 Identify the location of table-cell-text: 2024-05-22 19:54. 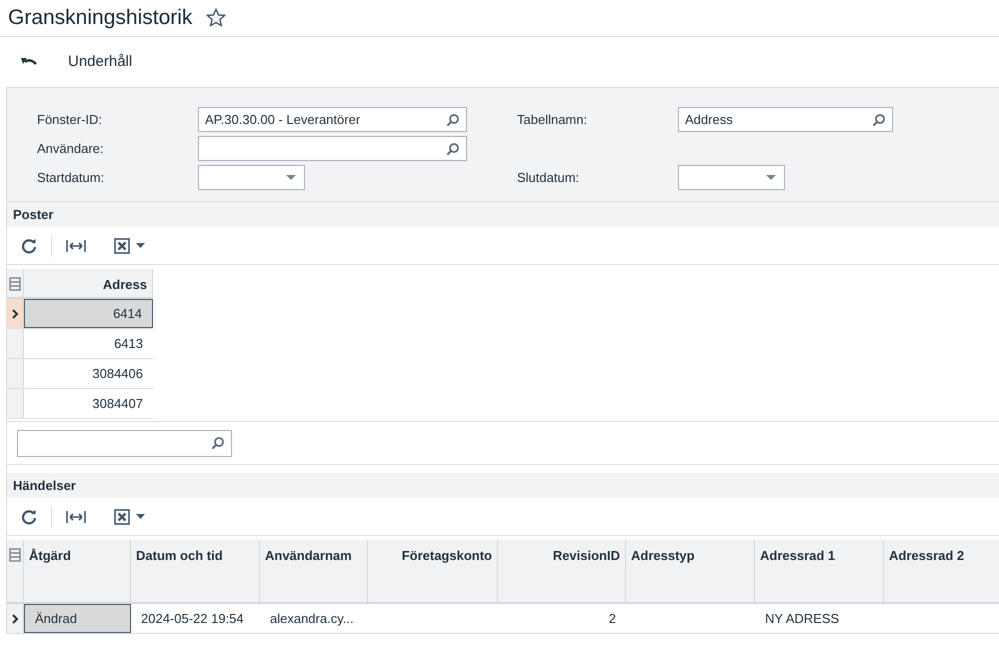
(192, 619).